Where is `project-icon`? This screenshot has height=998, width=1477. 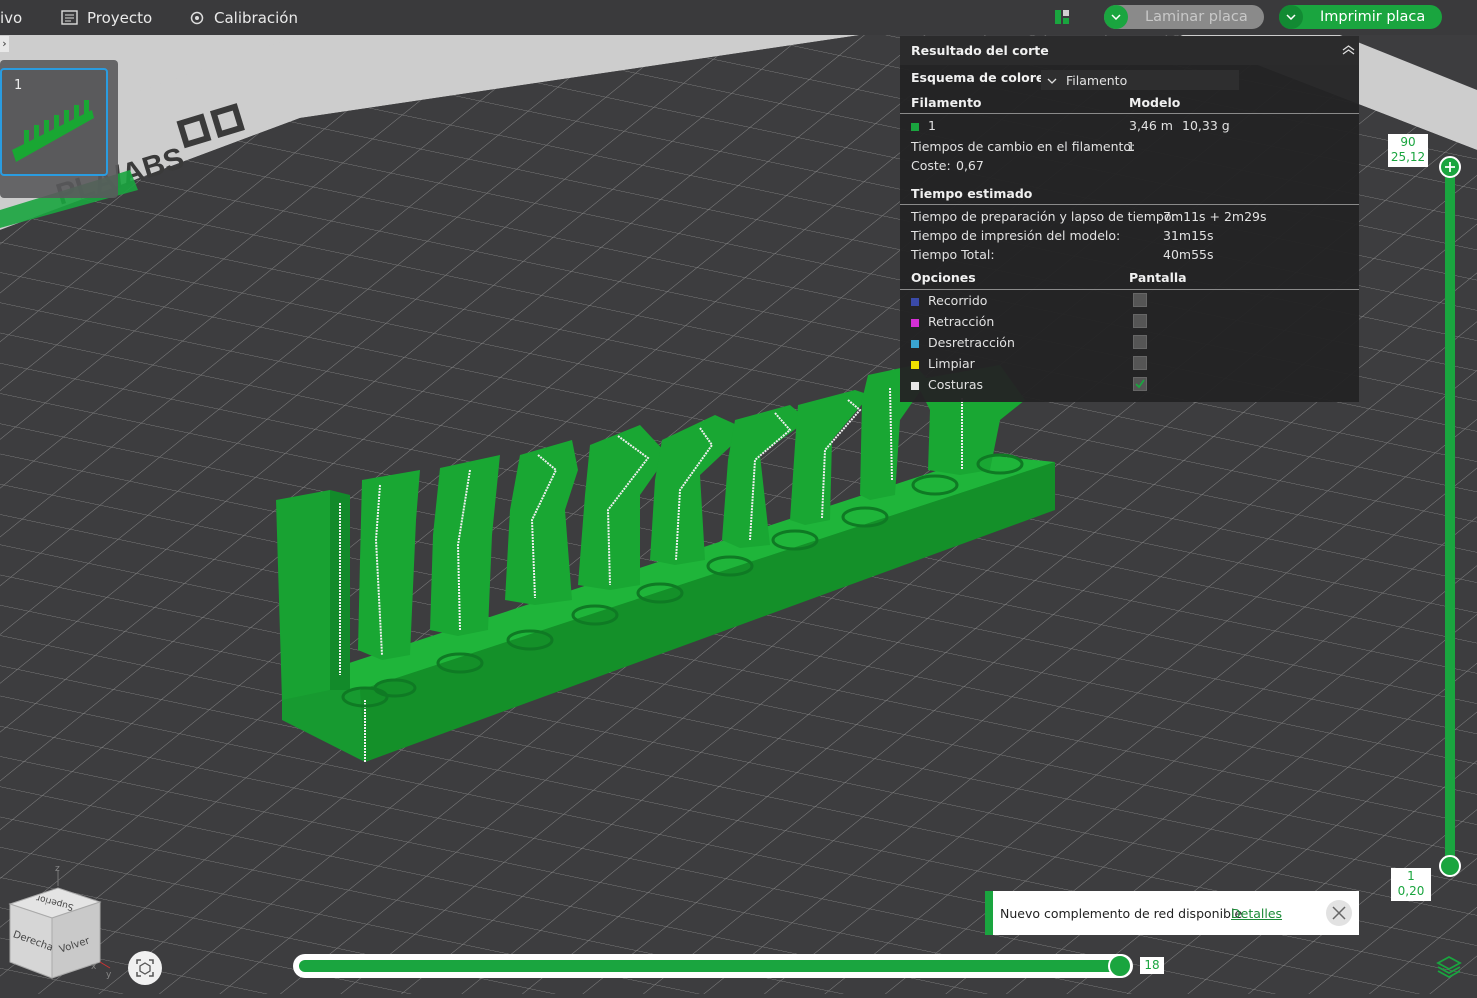 project-icon is located at coordinates (69, 17).